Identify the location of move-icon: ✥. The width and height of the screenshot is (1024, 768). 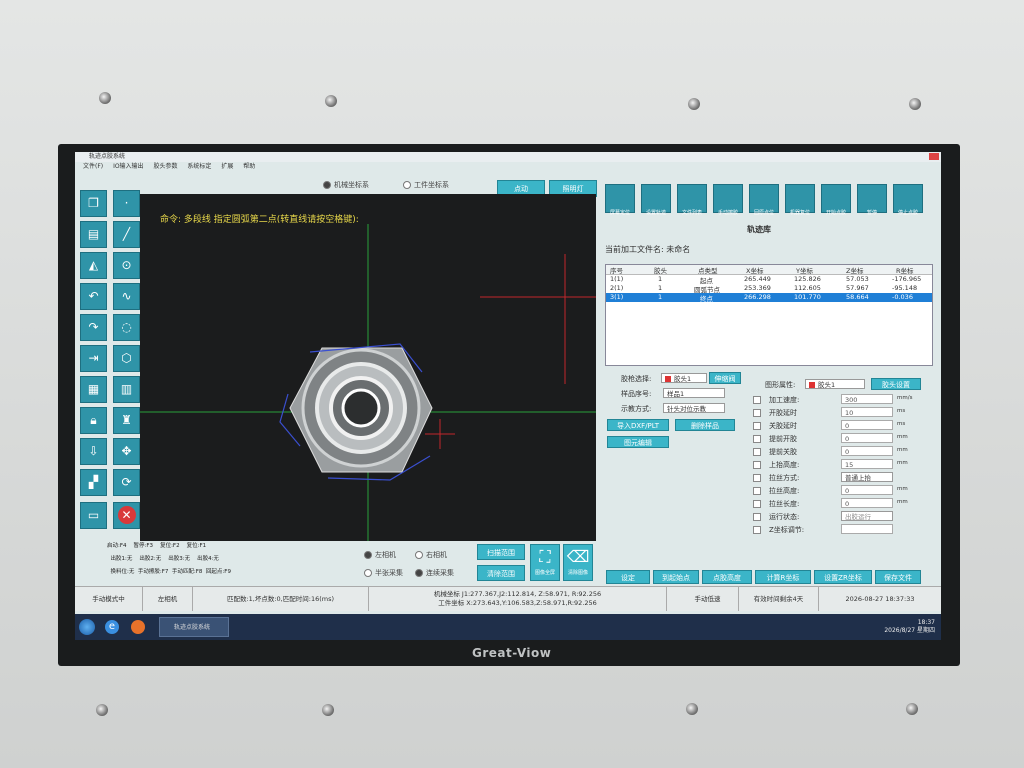
(126, 451).